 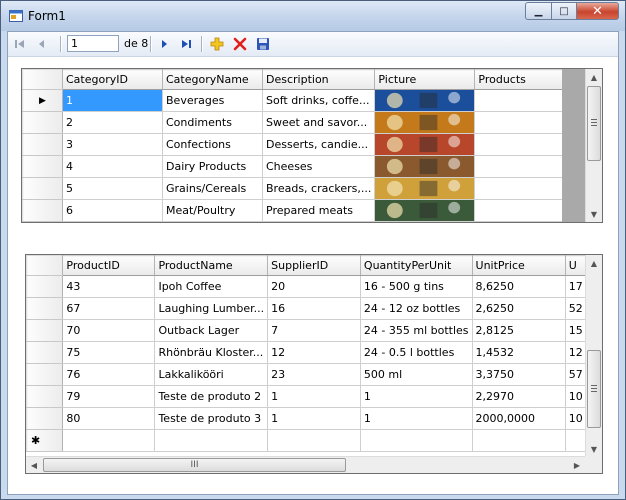 What do you see at coordinates (416, 396) in the screenshot?
I see `cell-quantityperunit: 1` at bounding box center [416, 396].